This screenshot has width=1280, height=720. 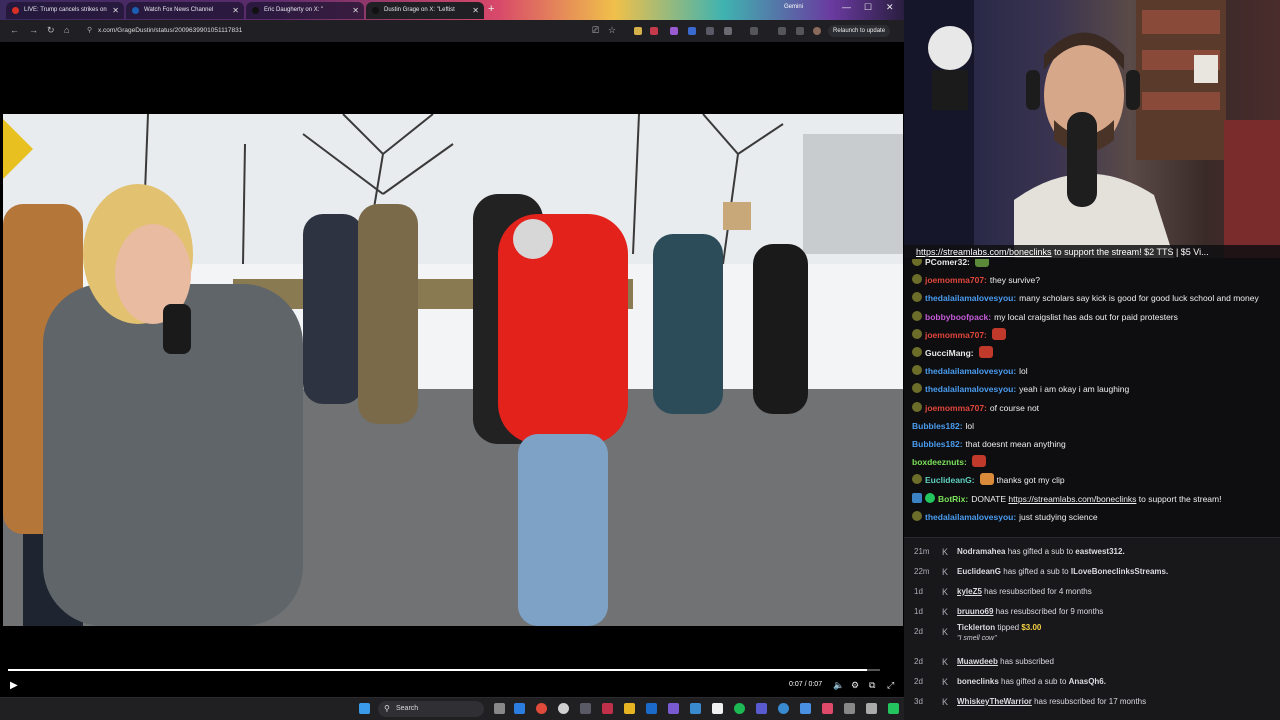 What do you see at coordinates (491, 9) in the screenshot?
I see `new-tab-button: +` at bounding box center [491, 9].